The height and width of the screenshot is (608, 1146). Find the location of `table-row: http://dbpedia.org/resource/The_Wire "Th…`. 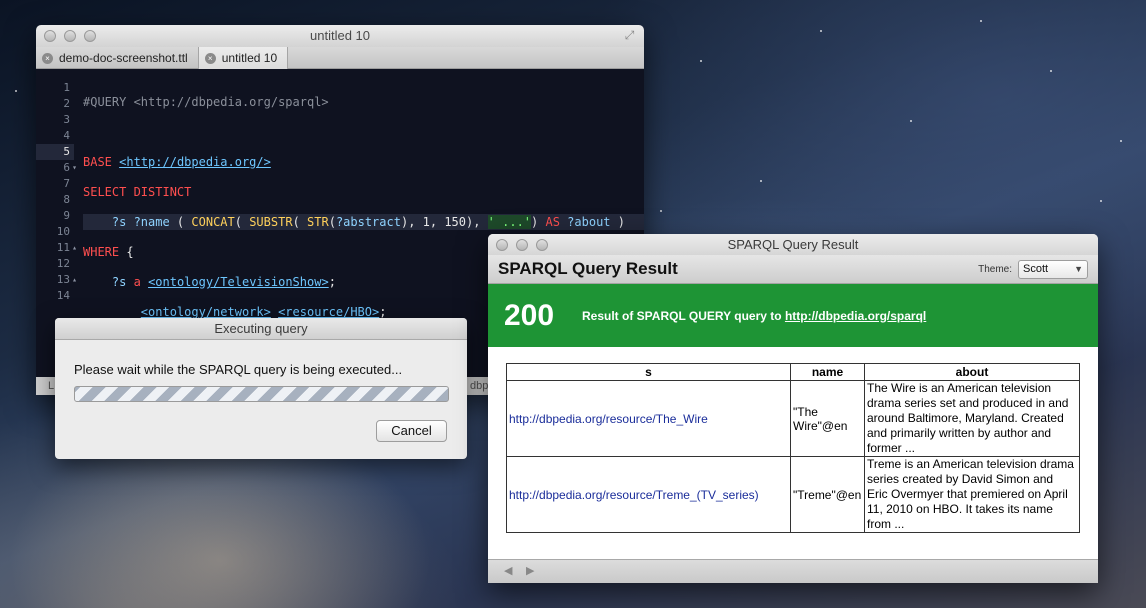

table-row: http://dbpedia.org/resource/The_Wire "Th… is located at coordinates (793, 418).